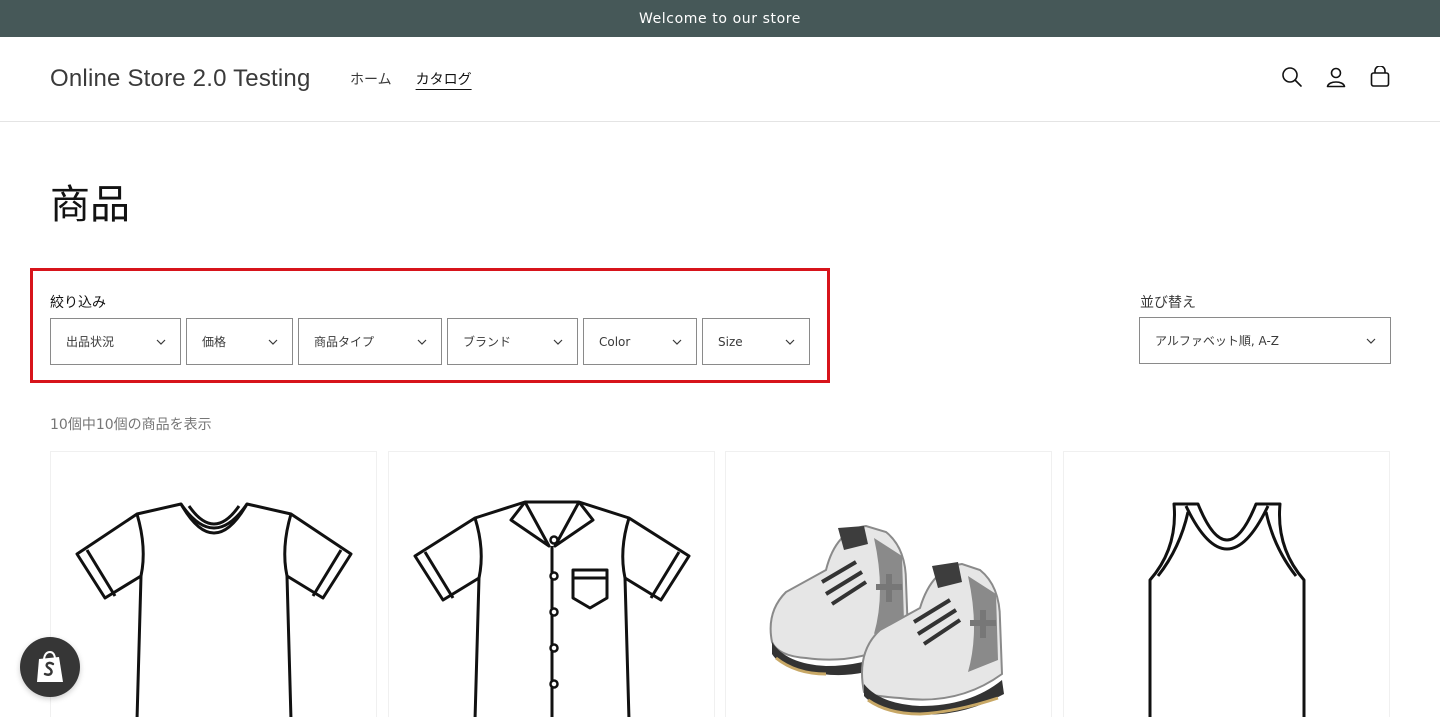  I want to click on sneakers-icon, so click(886, 620).